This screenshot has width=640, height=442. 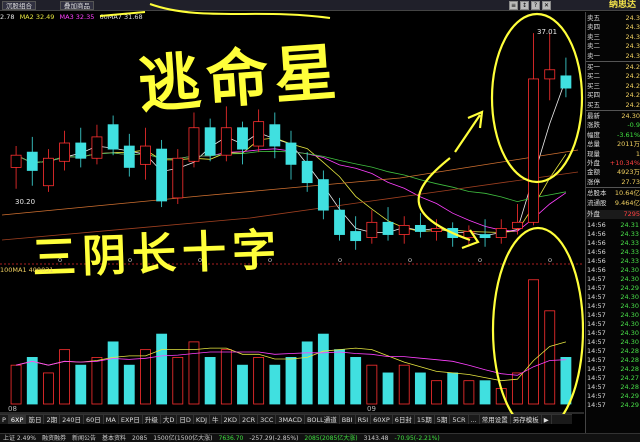 I want to click on indicator-tab: 60日, so click(x=94, y=419).